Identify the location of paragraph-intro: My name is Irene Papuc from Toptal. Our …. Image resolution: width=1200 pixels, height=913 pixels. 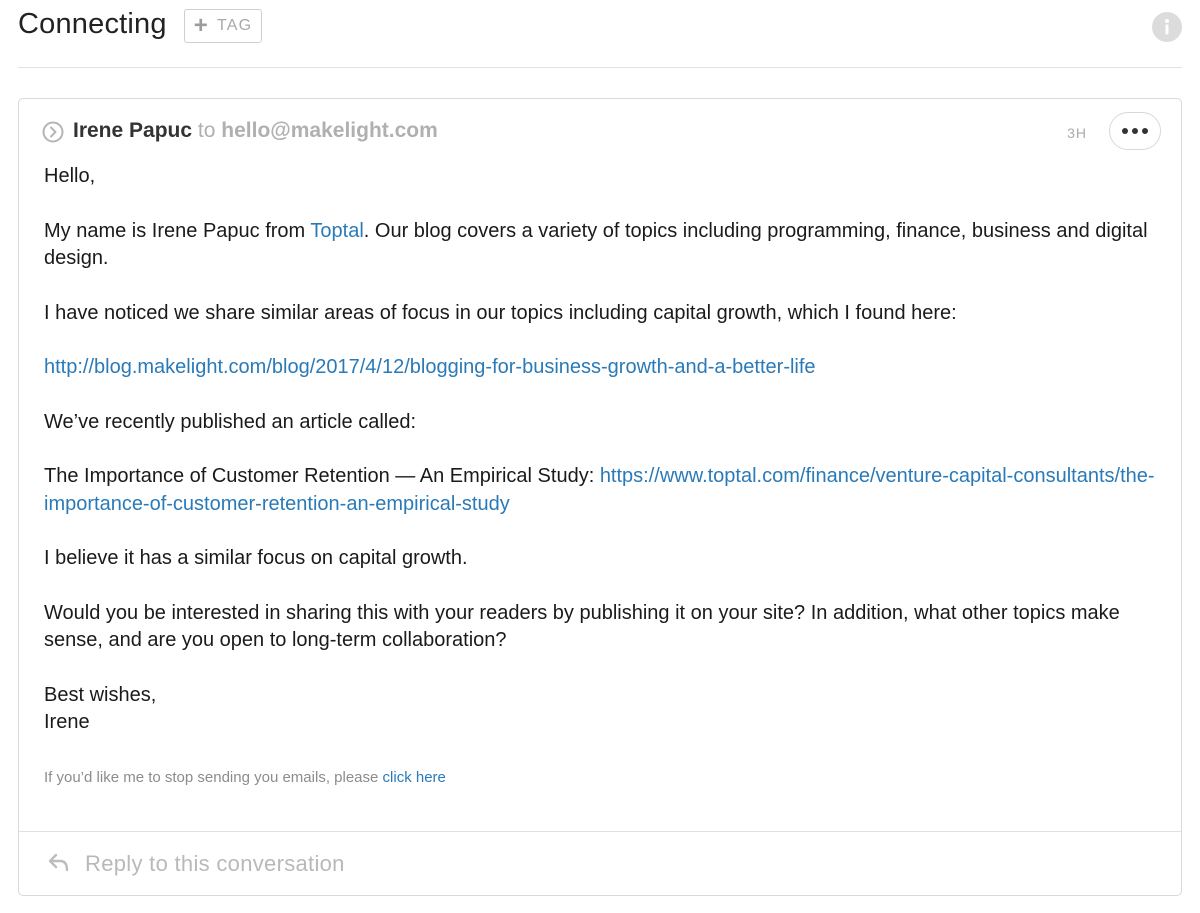
(600, 245).